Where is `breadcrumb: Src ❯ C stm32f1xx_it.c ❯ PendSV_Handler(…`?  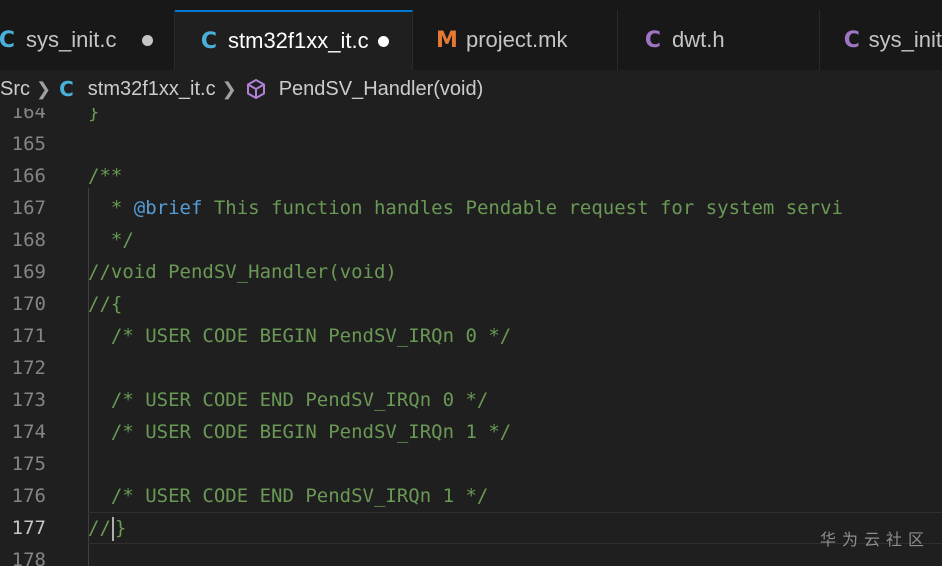
breadcrumb: Src ❯ C stm32f1xx_it.c ❯ PendSV_Handler(… is located at coordinates (471, 89).